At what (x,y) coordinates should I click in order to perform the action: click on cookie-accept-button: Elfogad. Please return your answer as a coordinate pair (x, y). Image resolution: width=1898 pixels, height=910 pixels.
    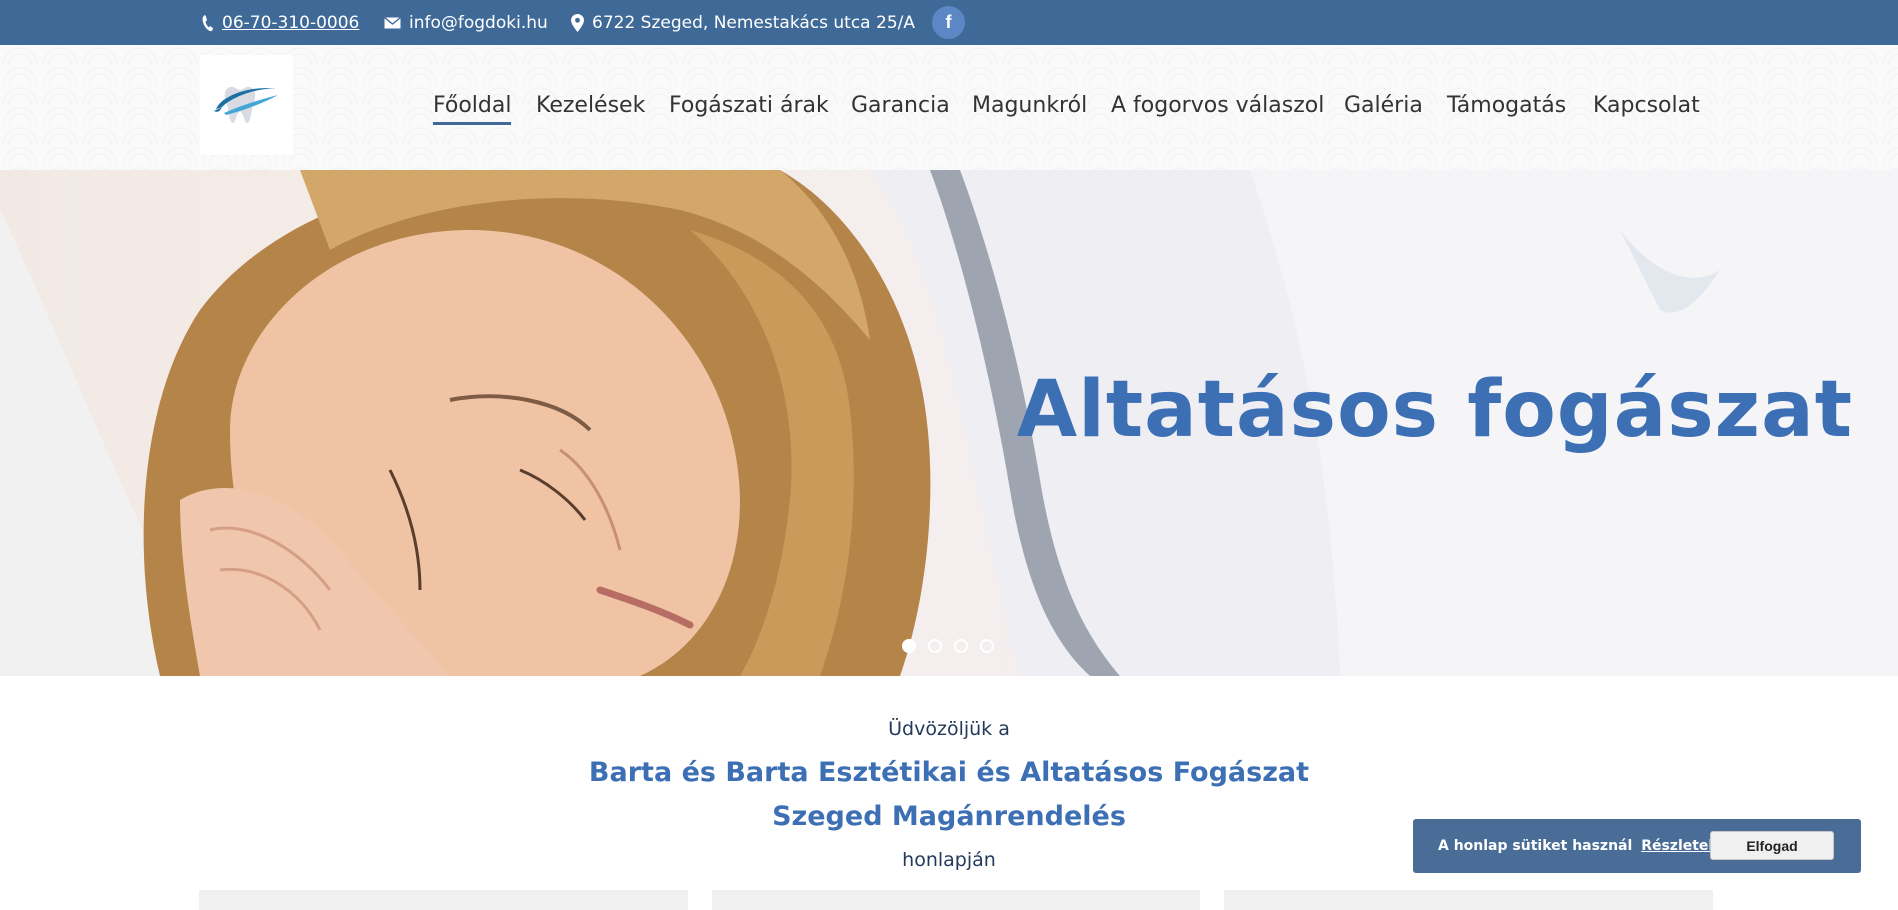
    Looking at the image, I should click on (1772, 845).